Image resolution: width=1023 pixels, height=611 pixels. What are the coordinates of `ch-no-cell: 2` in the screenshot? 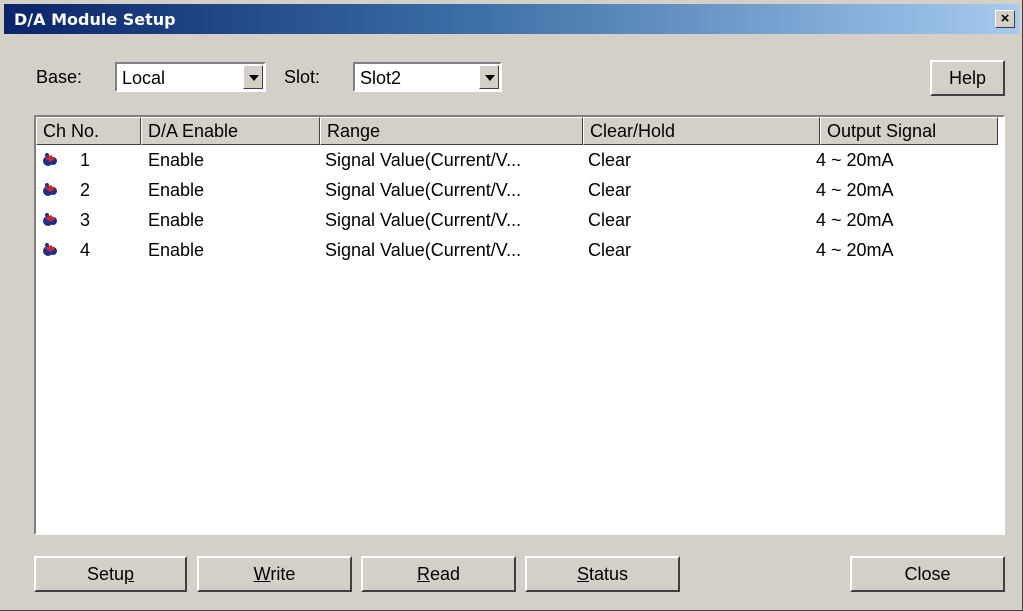 It's located at (85, 190).